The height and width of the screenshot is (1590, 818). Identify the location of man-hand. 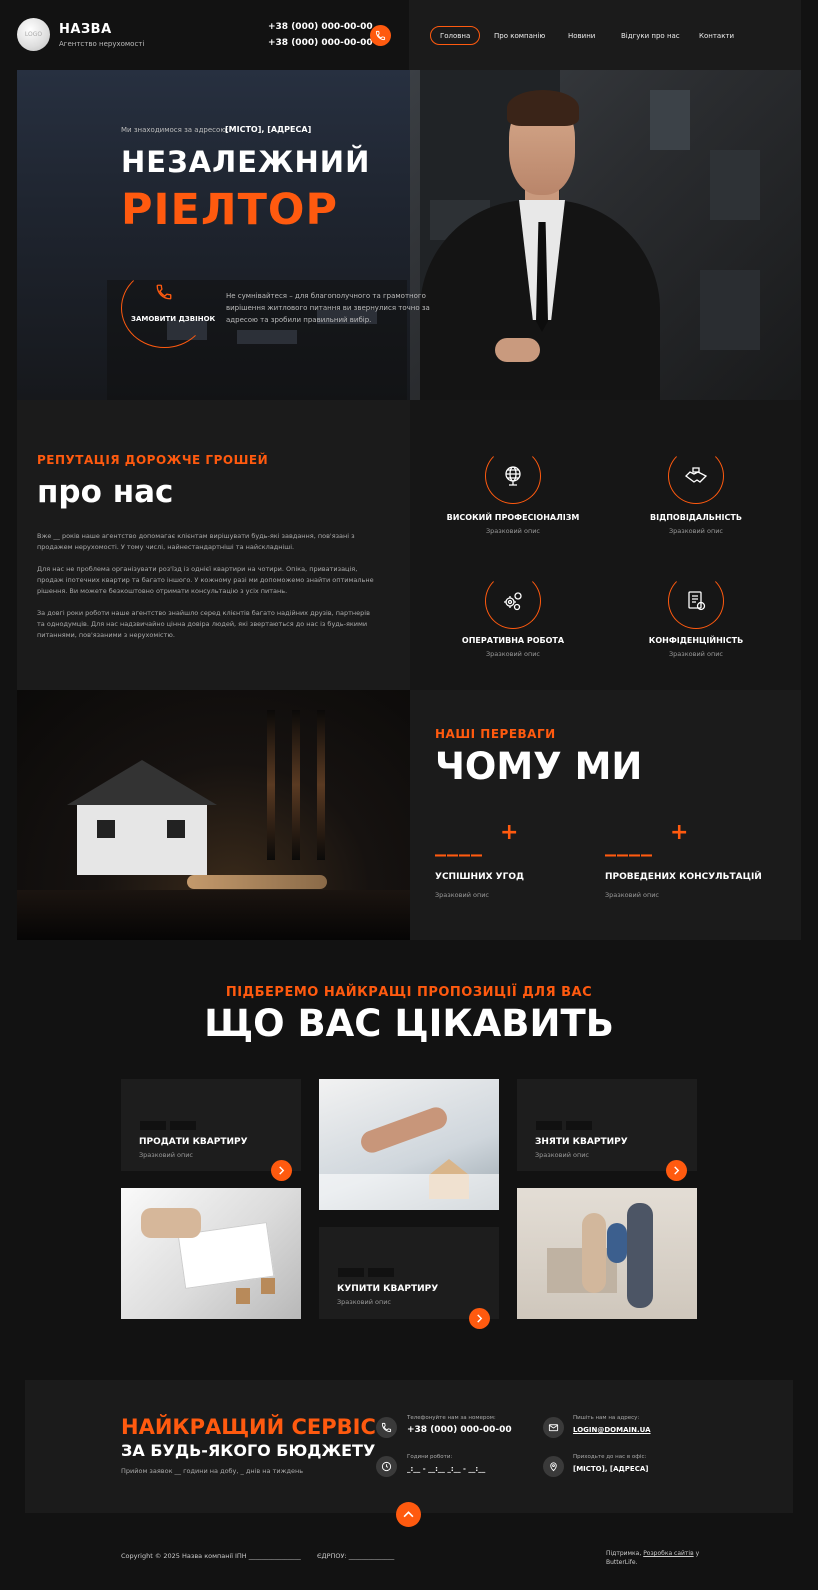
(517, 350).